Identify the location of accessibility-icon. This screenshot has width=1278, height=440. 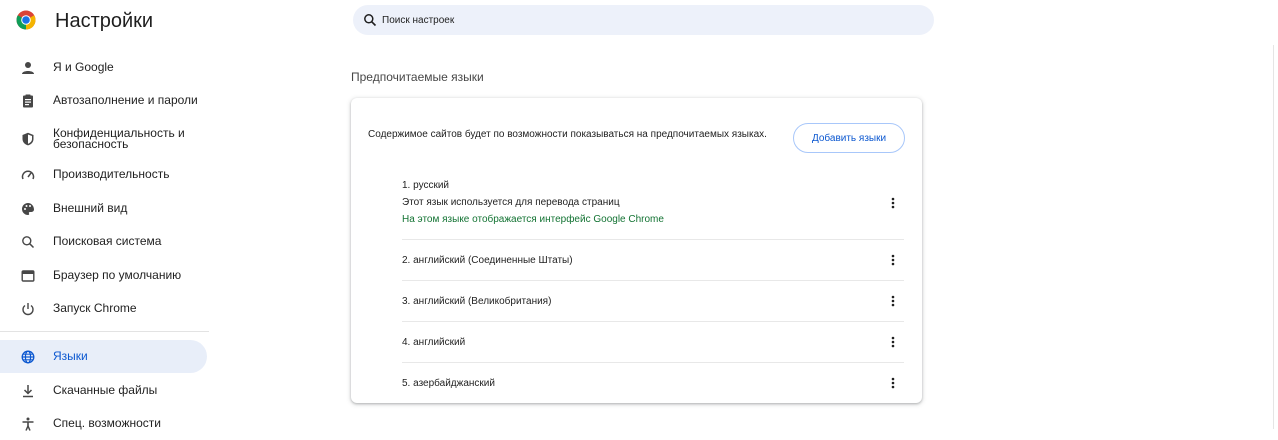
(28, 424).